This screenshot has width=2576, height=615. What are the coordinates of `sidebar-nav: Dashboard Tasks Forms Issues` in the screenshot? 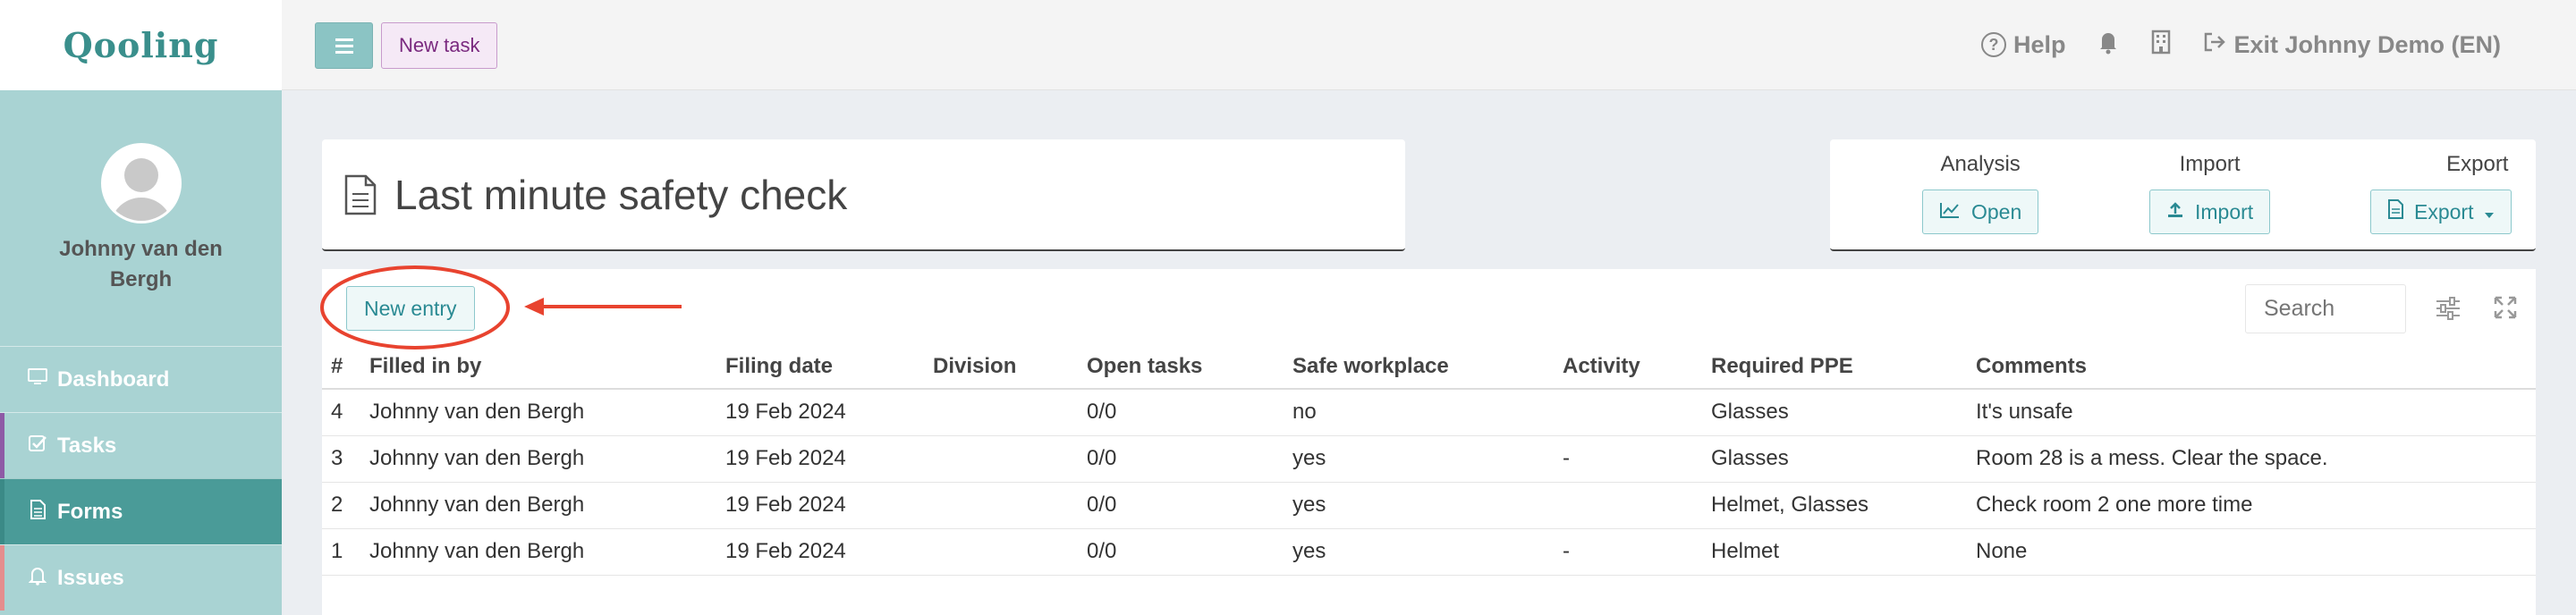 It's located at (141, 478).